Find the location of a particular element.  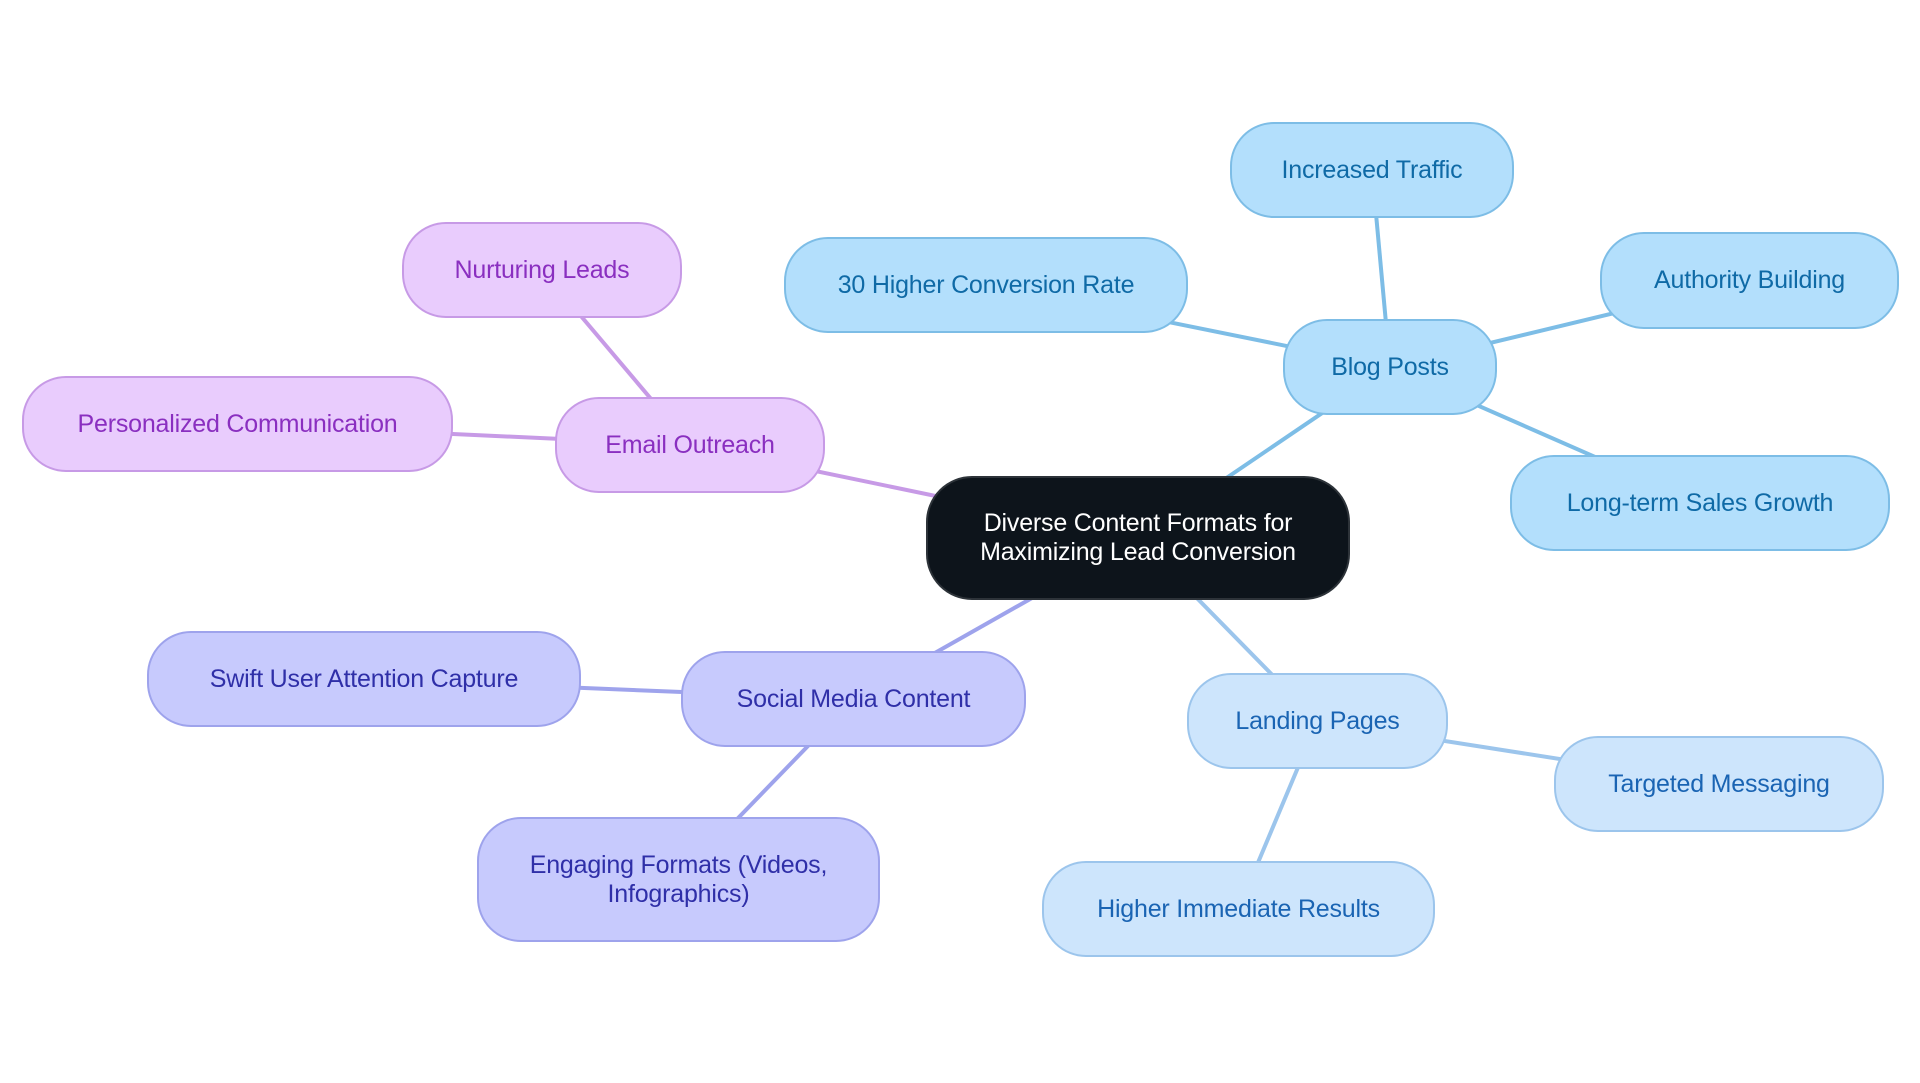

leaf-label-line: Infographics) is located at coordinates (678, 893).